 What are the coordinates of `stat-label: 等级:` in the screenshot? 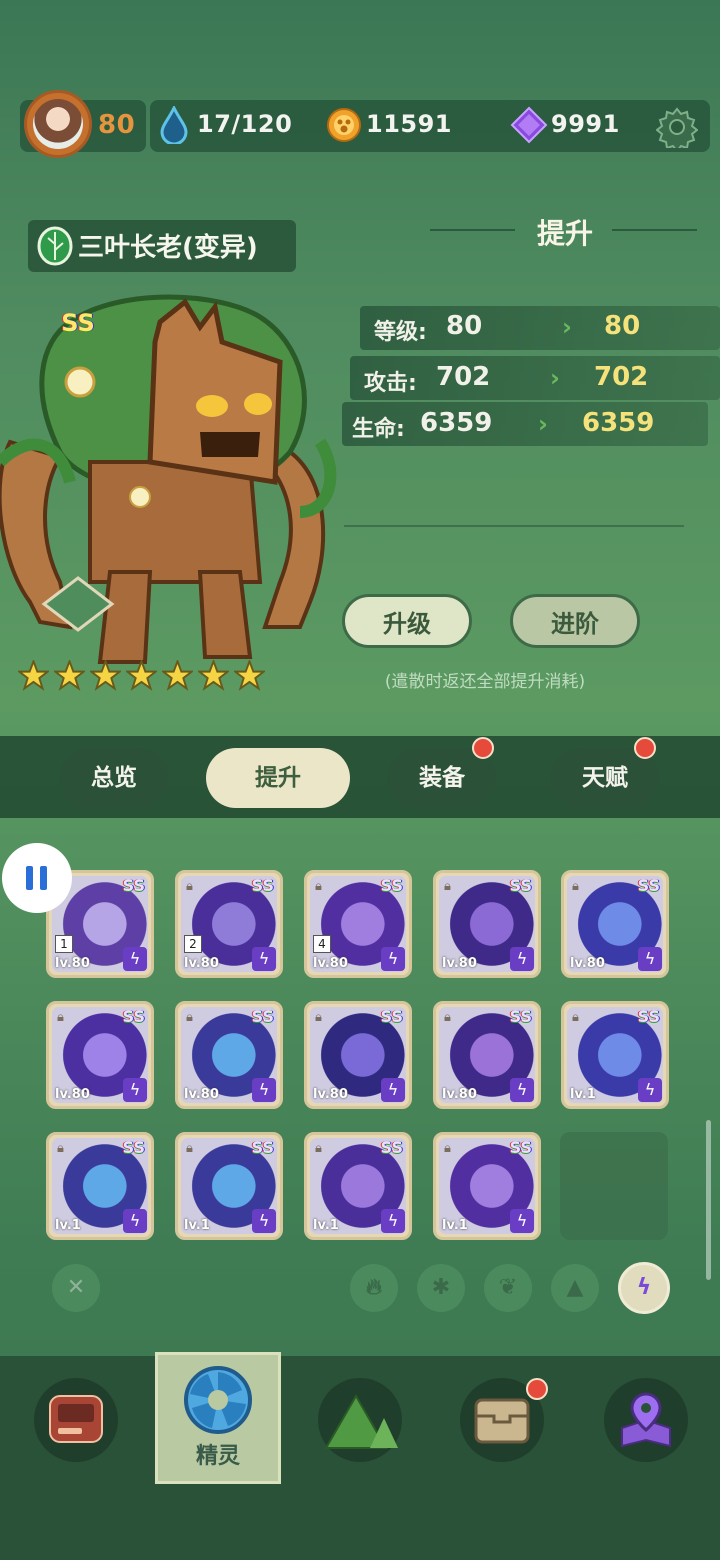 It's located at (400, 332).